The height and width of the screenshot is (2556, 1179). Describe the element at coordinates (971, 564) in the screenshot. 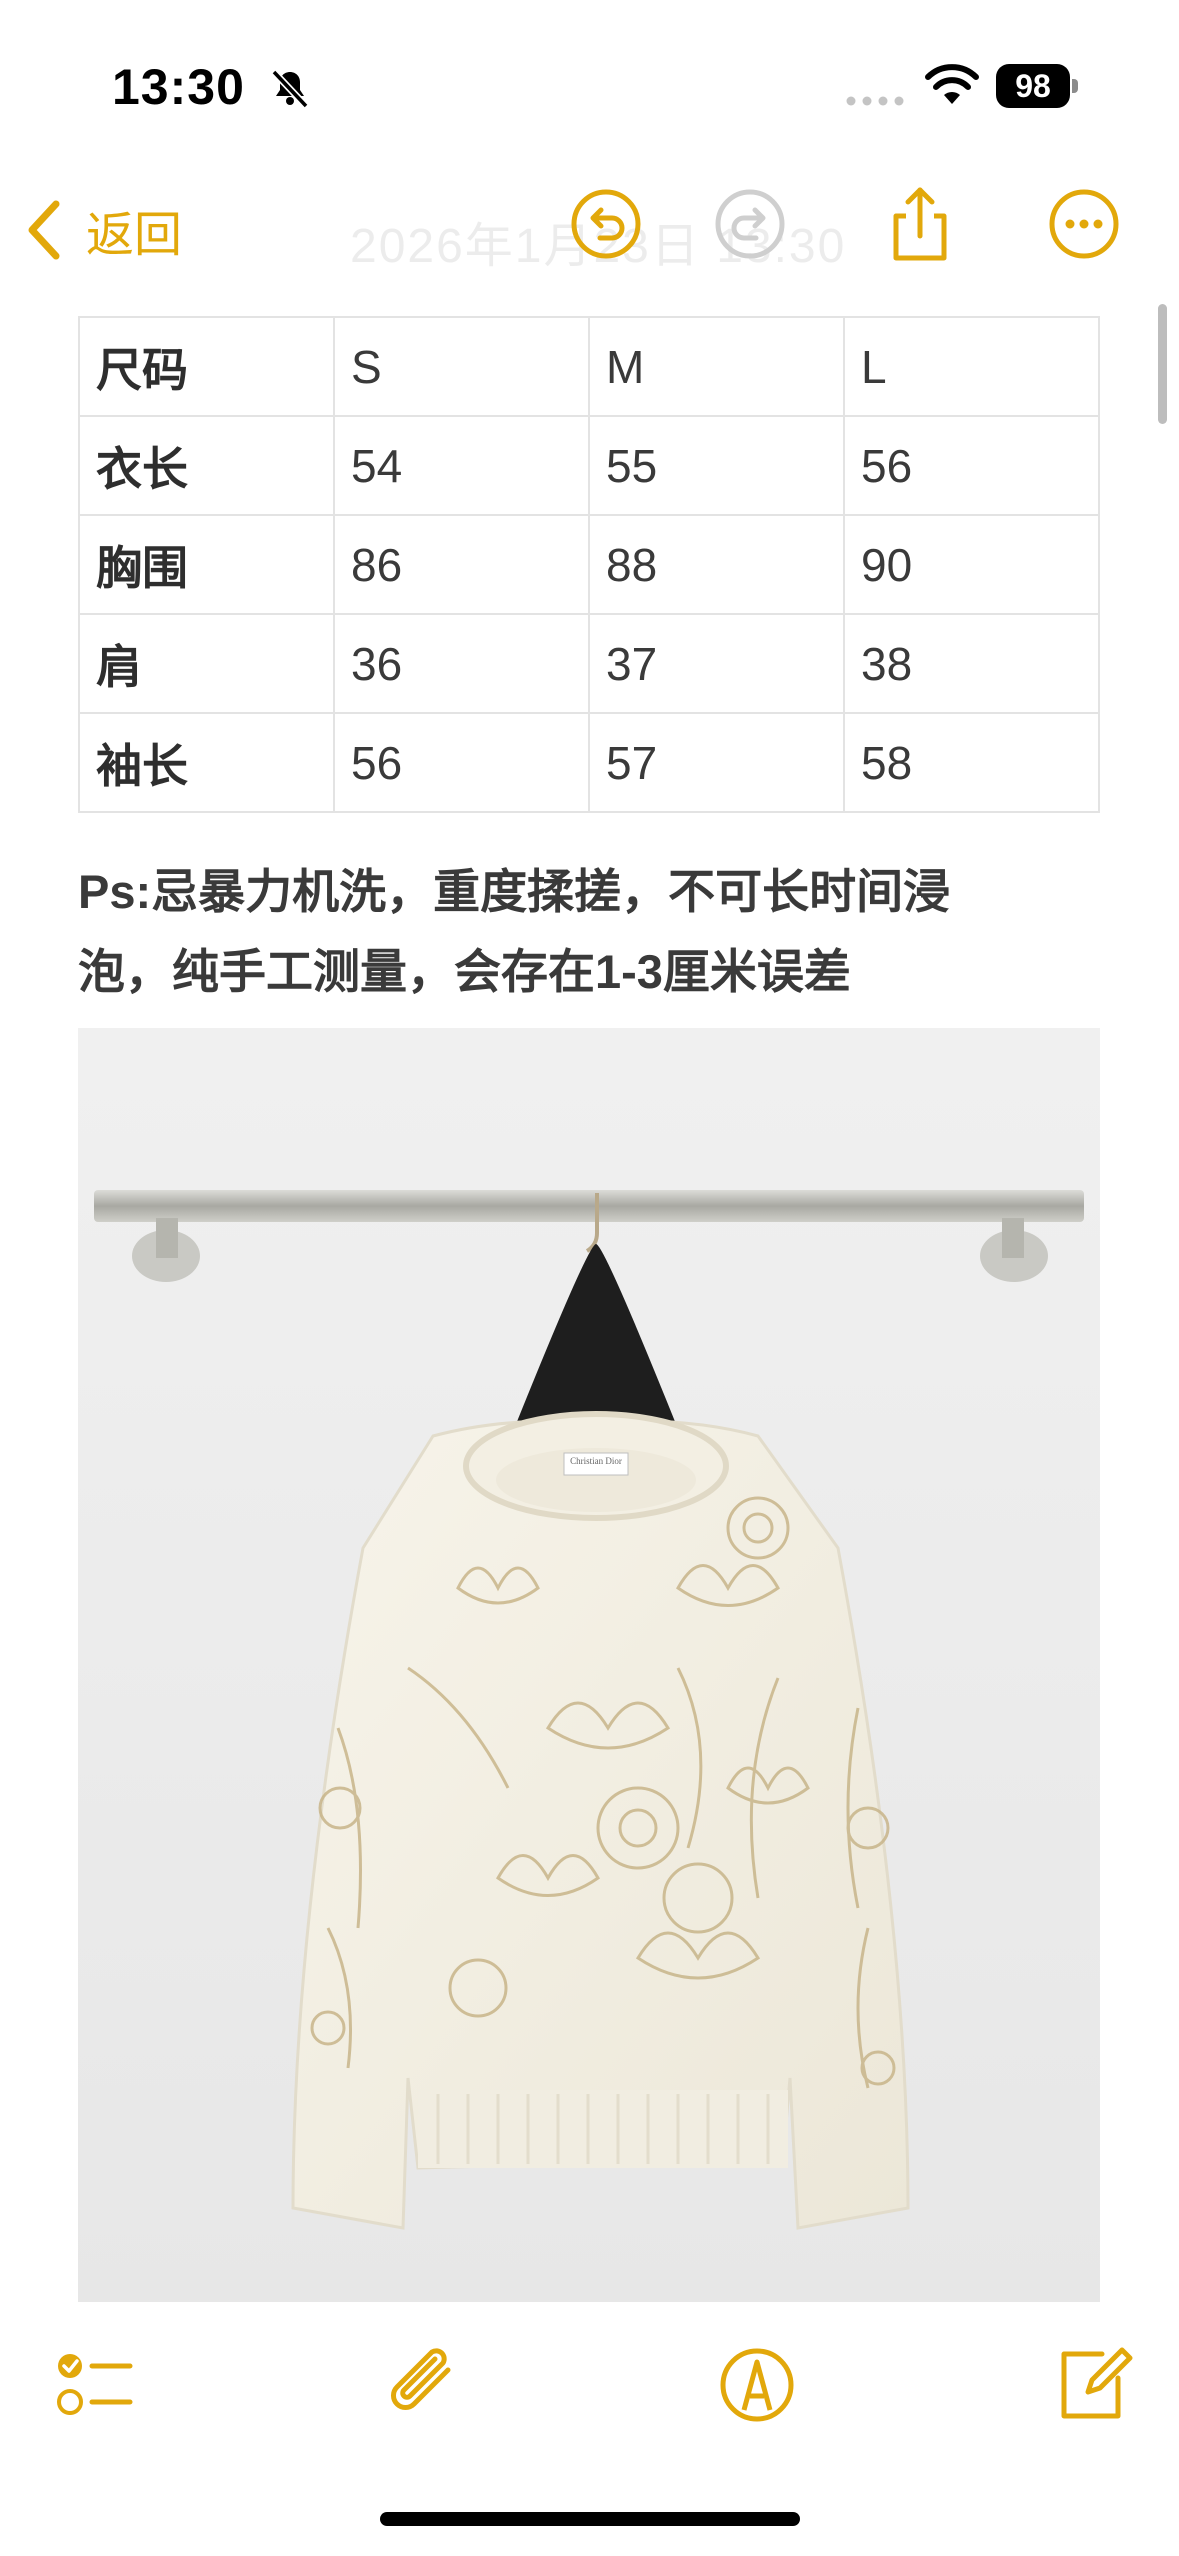

I see `table-cell: 90` at that location.